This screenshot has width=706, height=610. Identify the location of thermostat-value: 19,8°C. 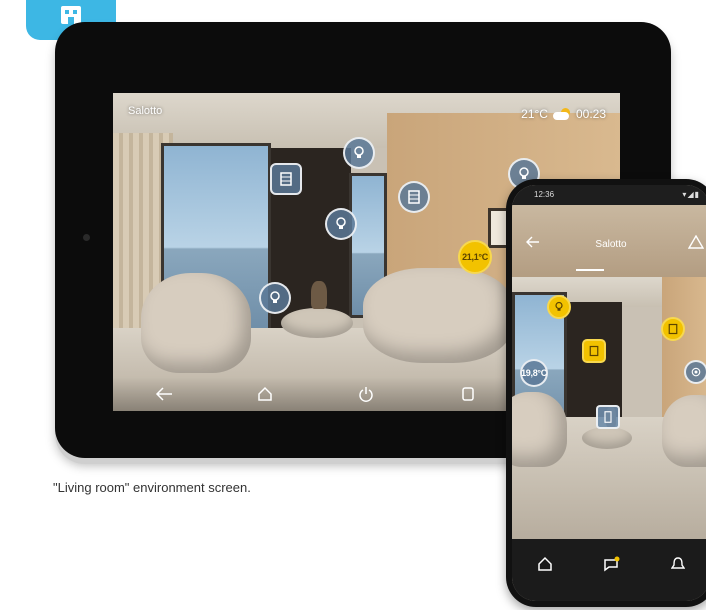
(534, 373).